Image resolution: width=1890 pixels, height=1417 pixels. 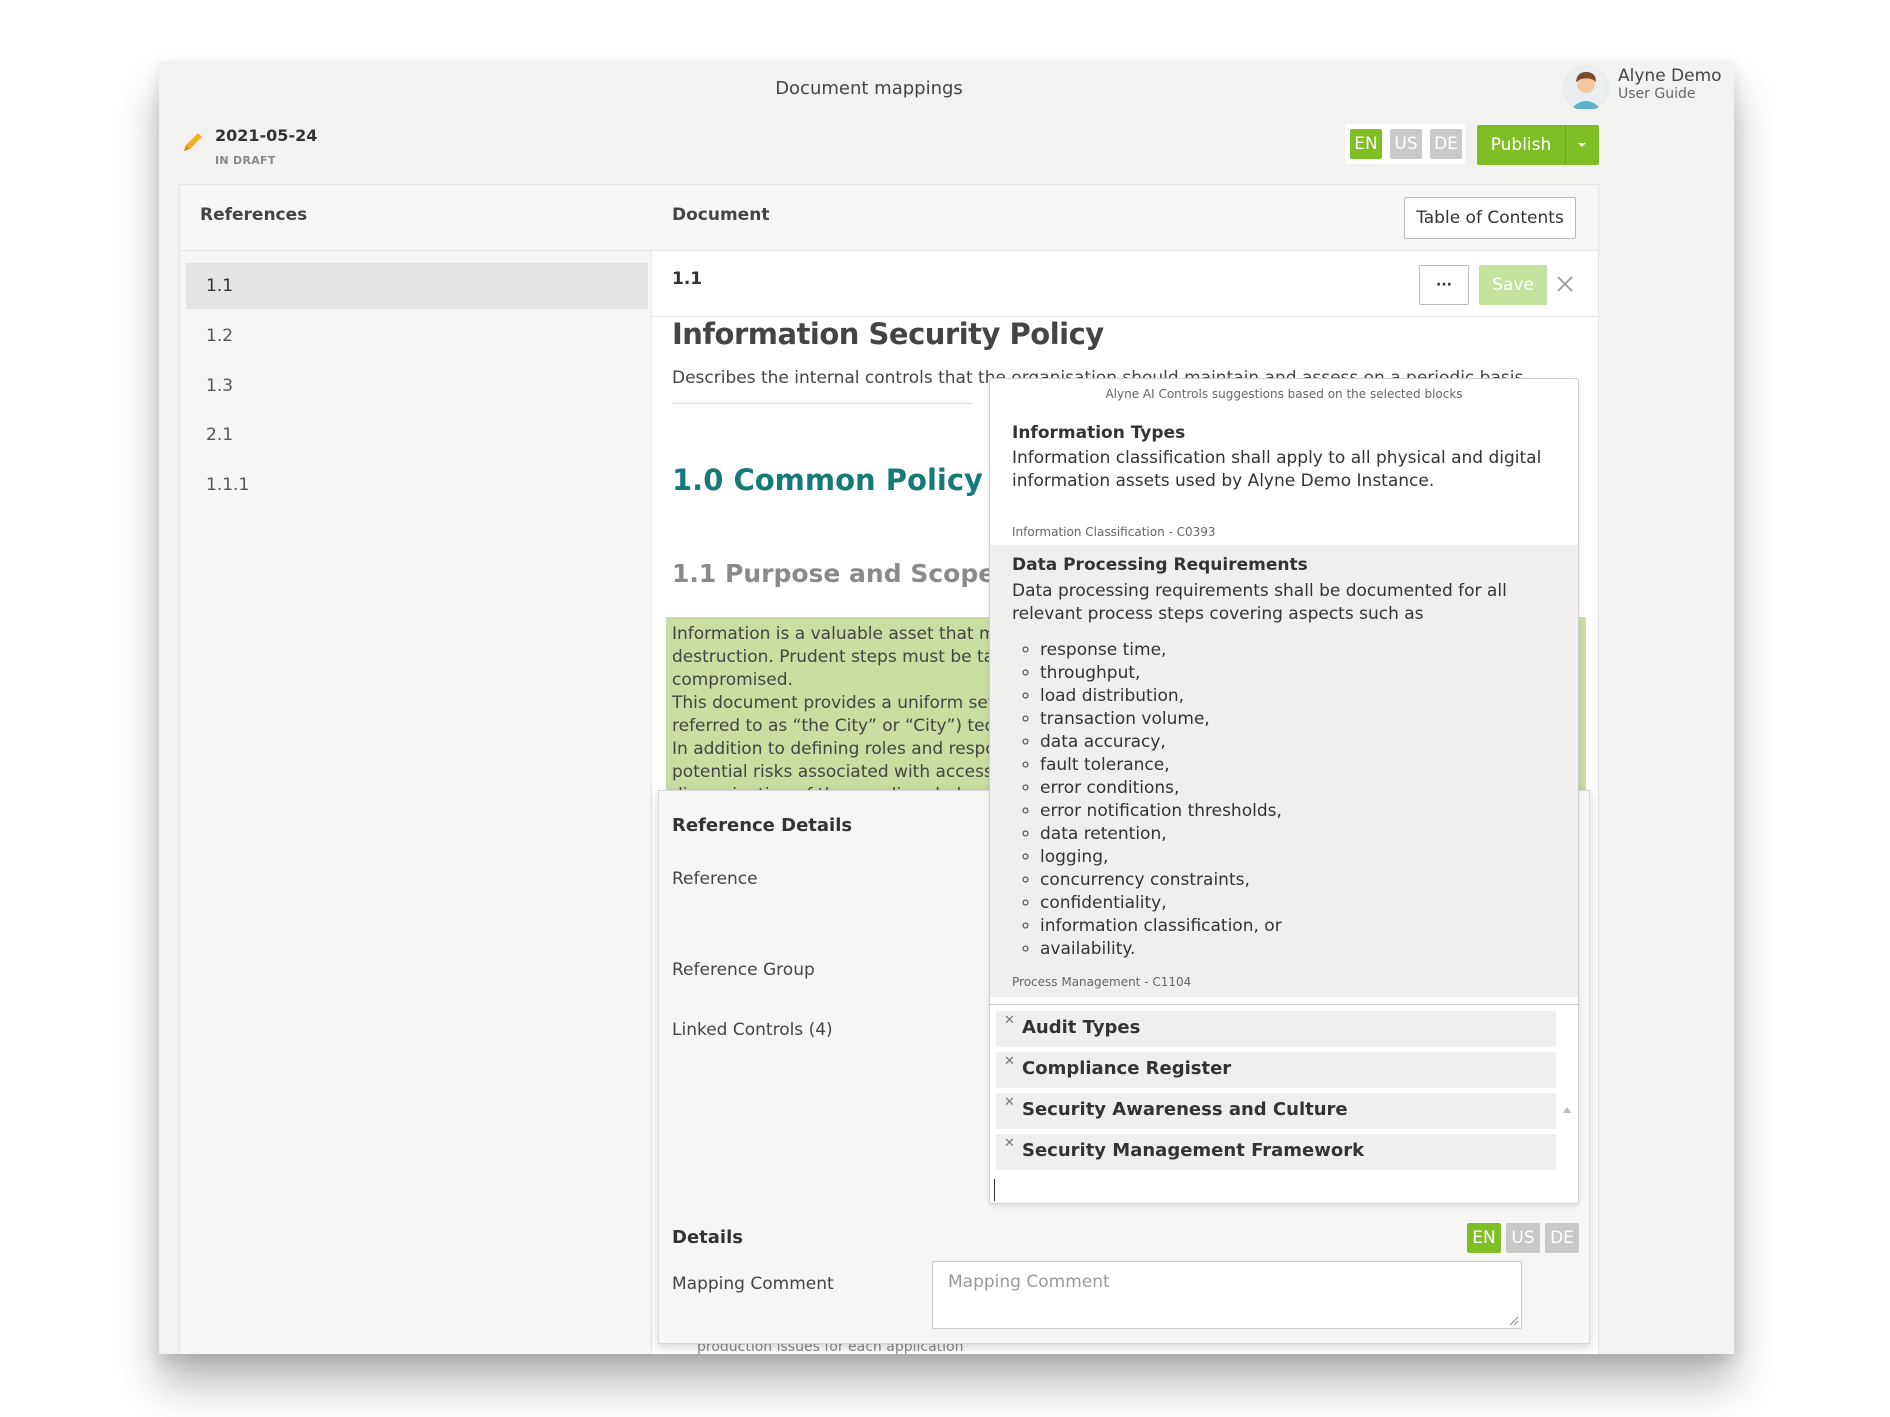 I want to click on mapping-comment-field: Mapping Comment, so click(x=1227, y=1295).